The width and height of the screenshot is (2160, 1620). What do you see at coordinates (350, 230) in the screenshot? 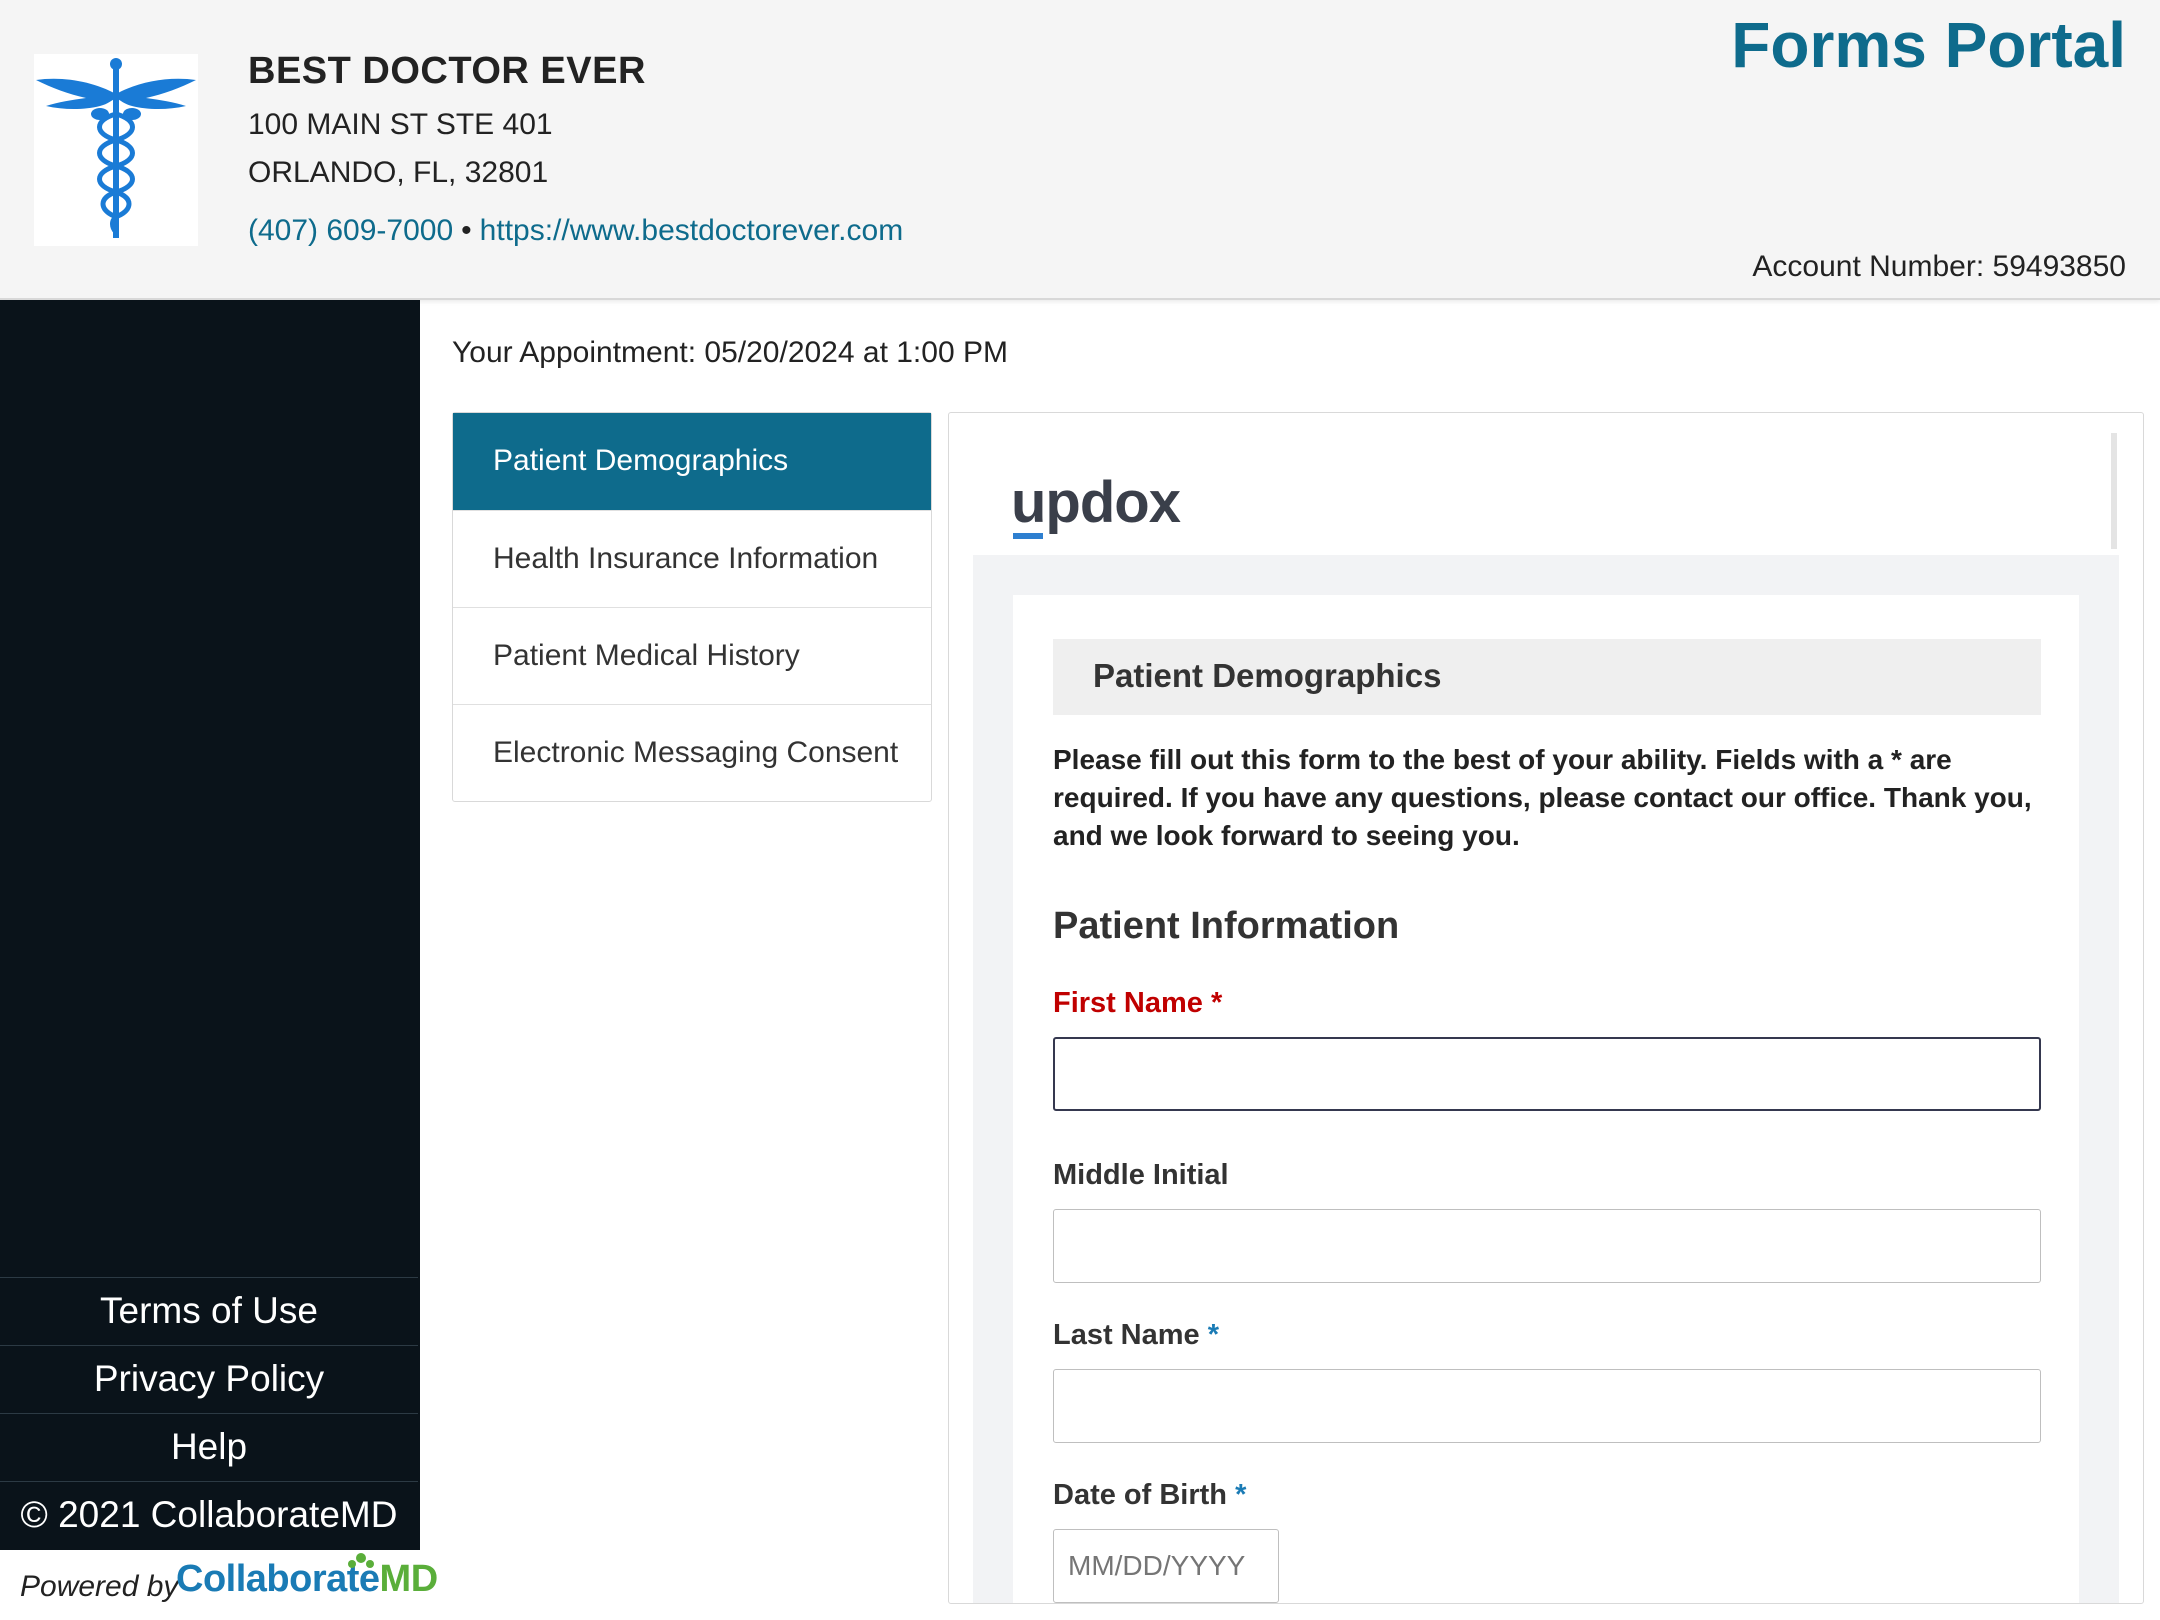
I see `phone-link: (407) 609-7000` at bounding box center [350, 230].